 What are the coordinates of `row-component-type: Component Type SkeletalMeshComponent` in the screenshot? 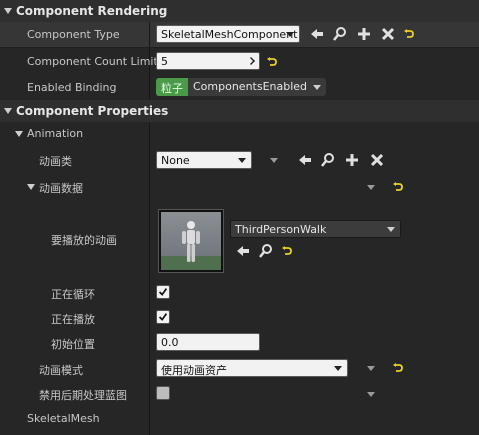 It's located at (239, 34).